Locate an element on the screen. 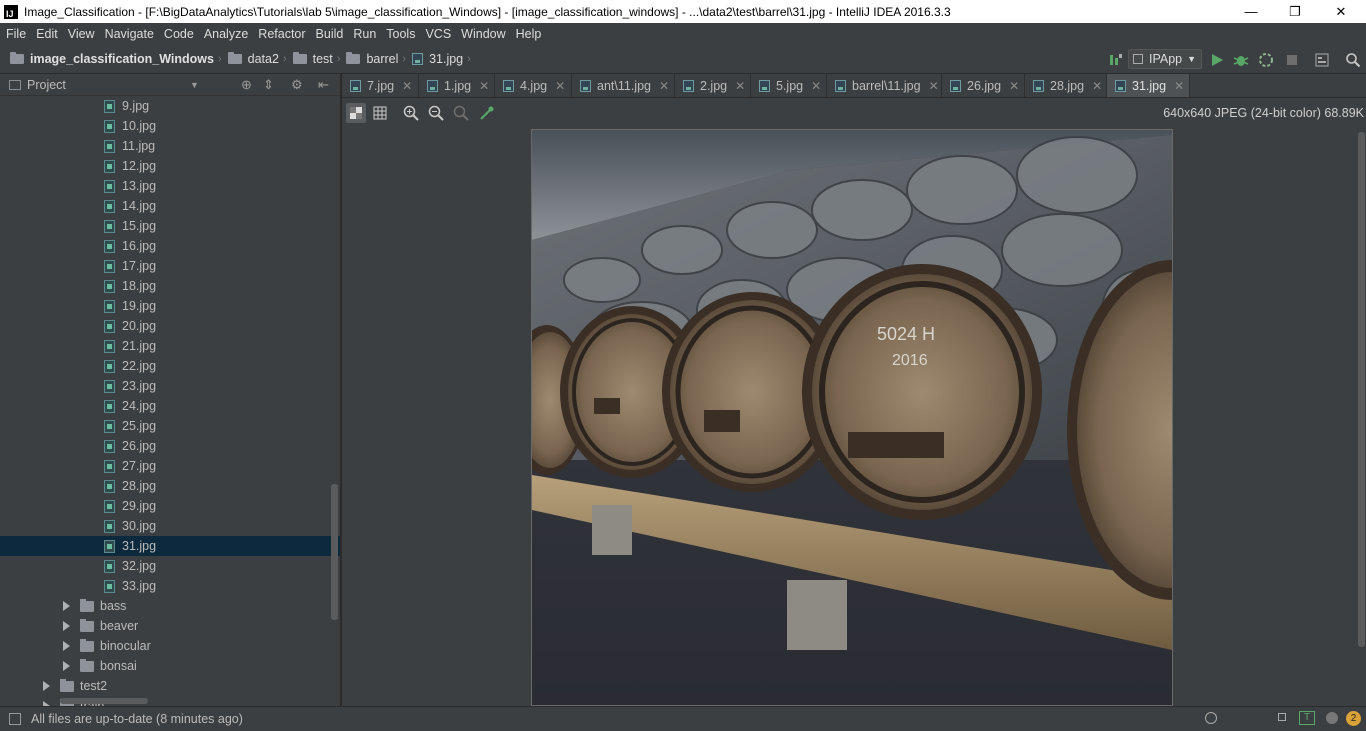 Image resolution: width=1366 pixels, height=731 pixels. tree-folder-beaver: beaver is located at coordinates (170, 626).